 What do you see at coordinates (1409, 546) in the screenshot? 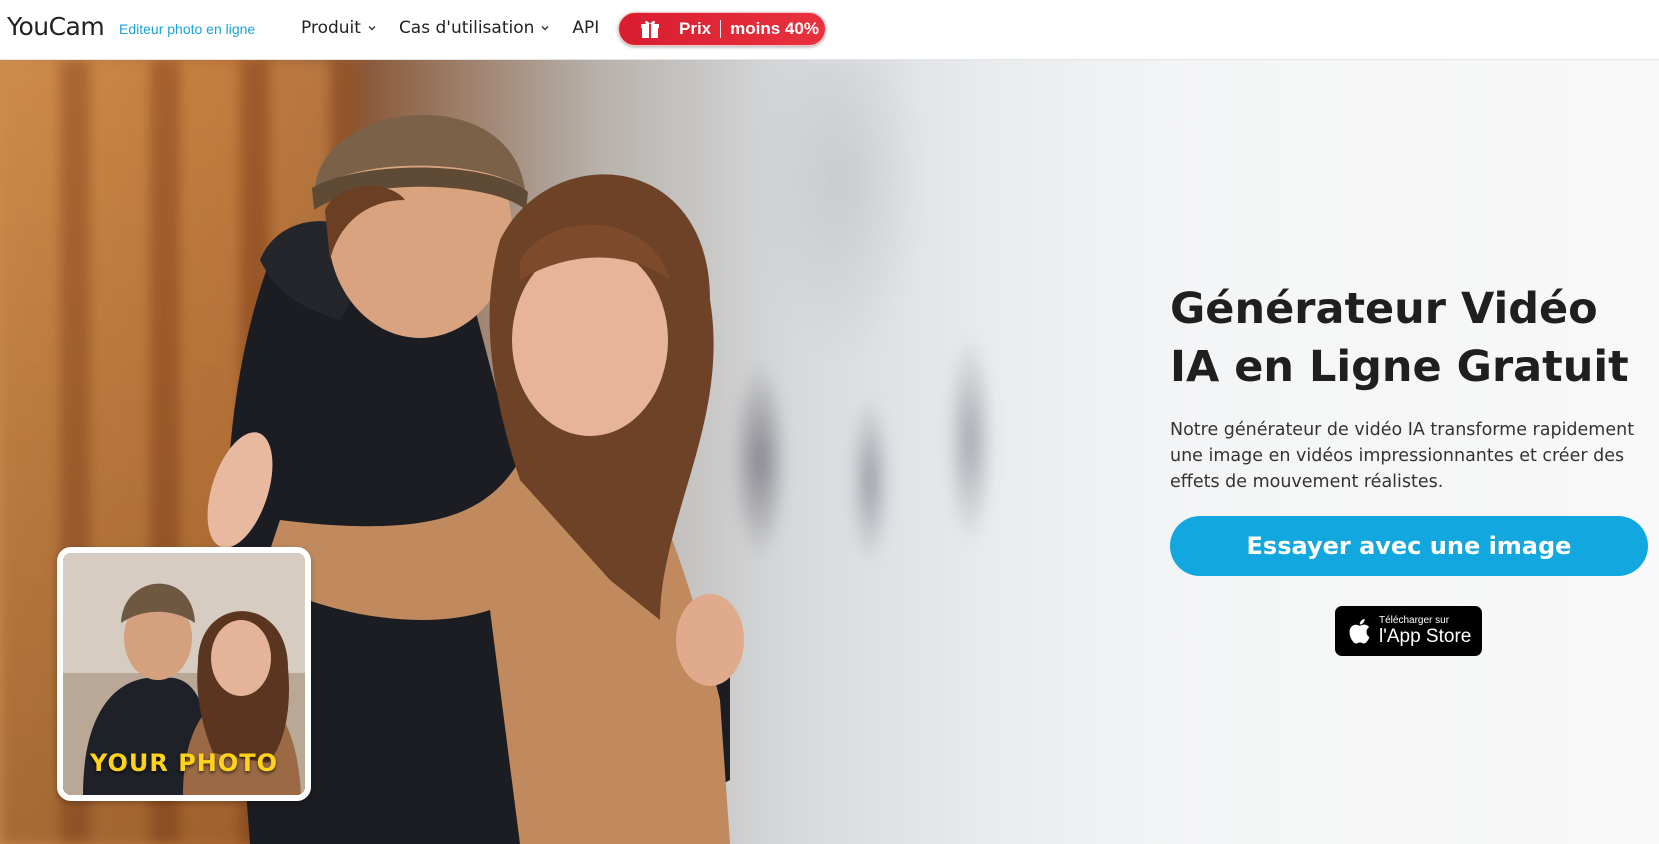
I see `try-with-image-button: Essayer avec une image` at bounding box center [1409, 546].